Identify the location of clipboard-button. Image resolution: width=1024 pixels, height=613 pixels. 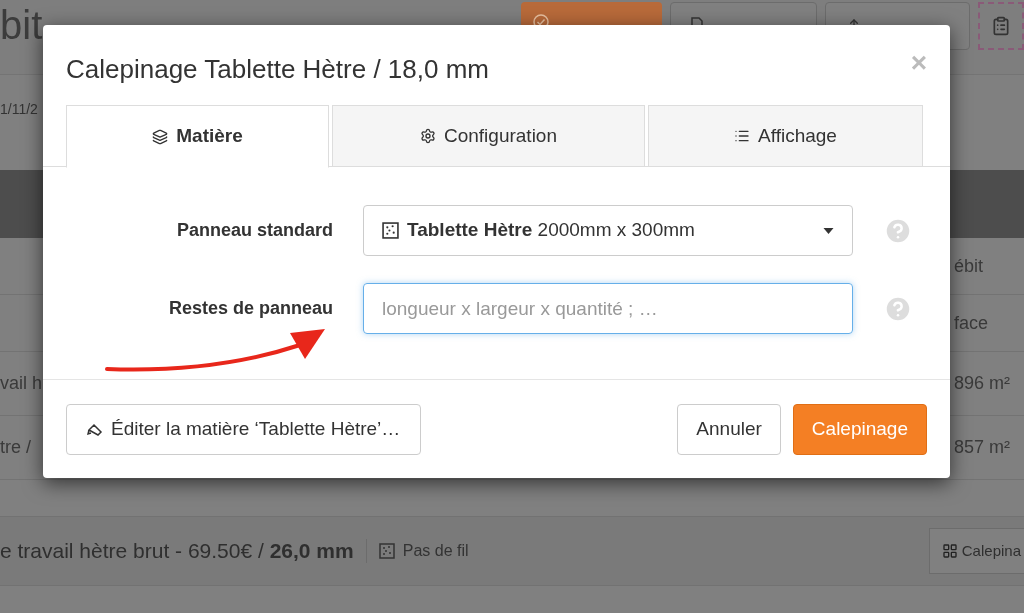
(1001, 26).